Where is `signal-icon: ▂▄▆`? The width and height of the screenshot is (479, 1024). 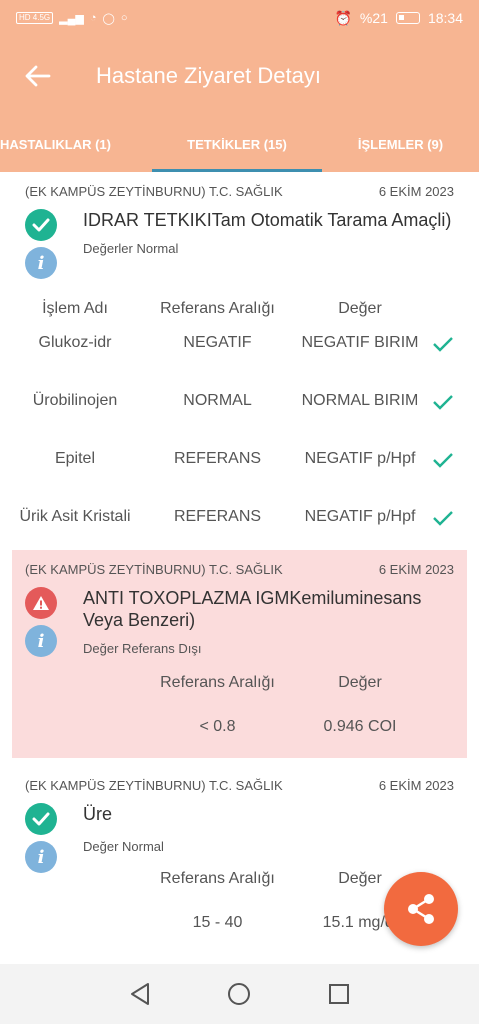 signal-icon: ▂▄▆ is located at coordinates (71, 18).